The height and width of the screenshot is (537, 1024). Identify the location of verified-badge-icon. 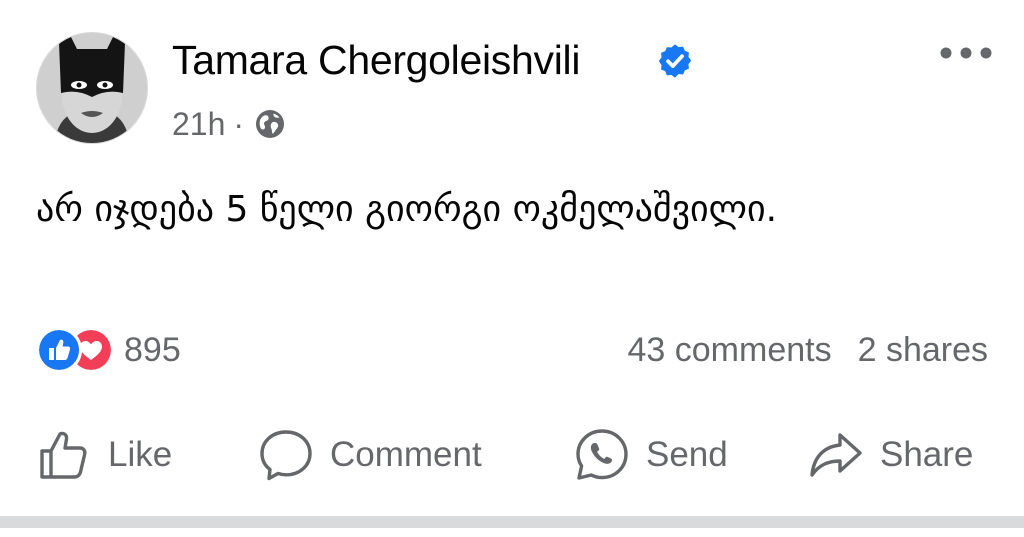
(675, 61).